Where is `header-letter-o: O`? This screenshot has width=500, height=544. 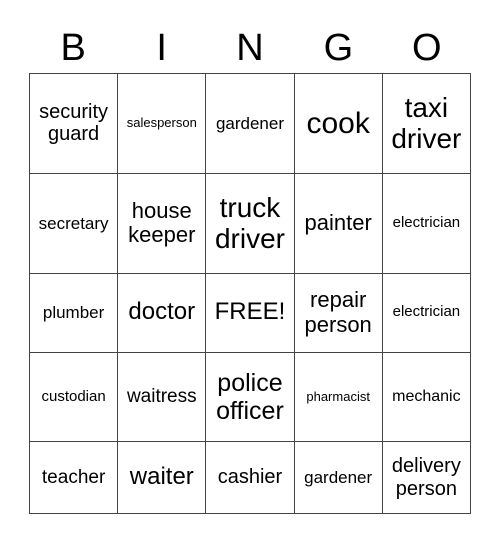
header-letter-o: O is located at coordinates (427, 48).